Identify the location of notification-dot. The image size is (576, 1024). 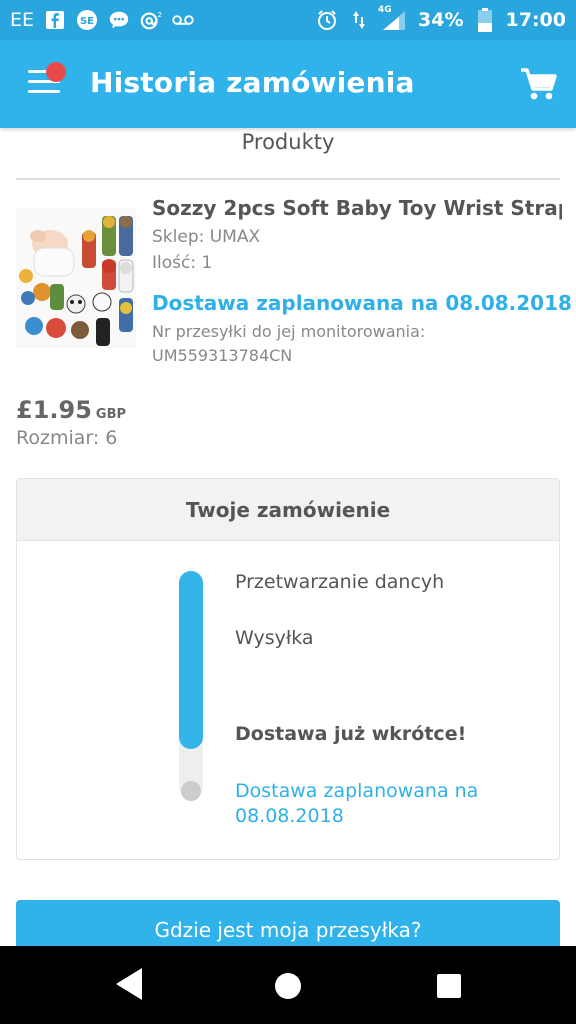
(56, 72).